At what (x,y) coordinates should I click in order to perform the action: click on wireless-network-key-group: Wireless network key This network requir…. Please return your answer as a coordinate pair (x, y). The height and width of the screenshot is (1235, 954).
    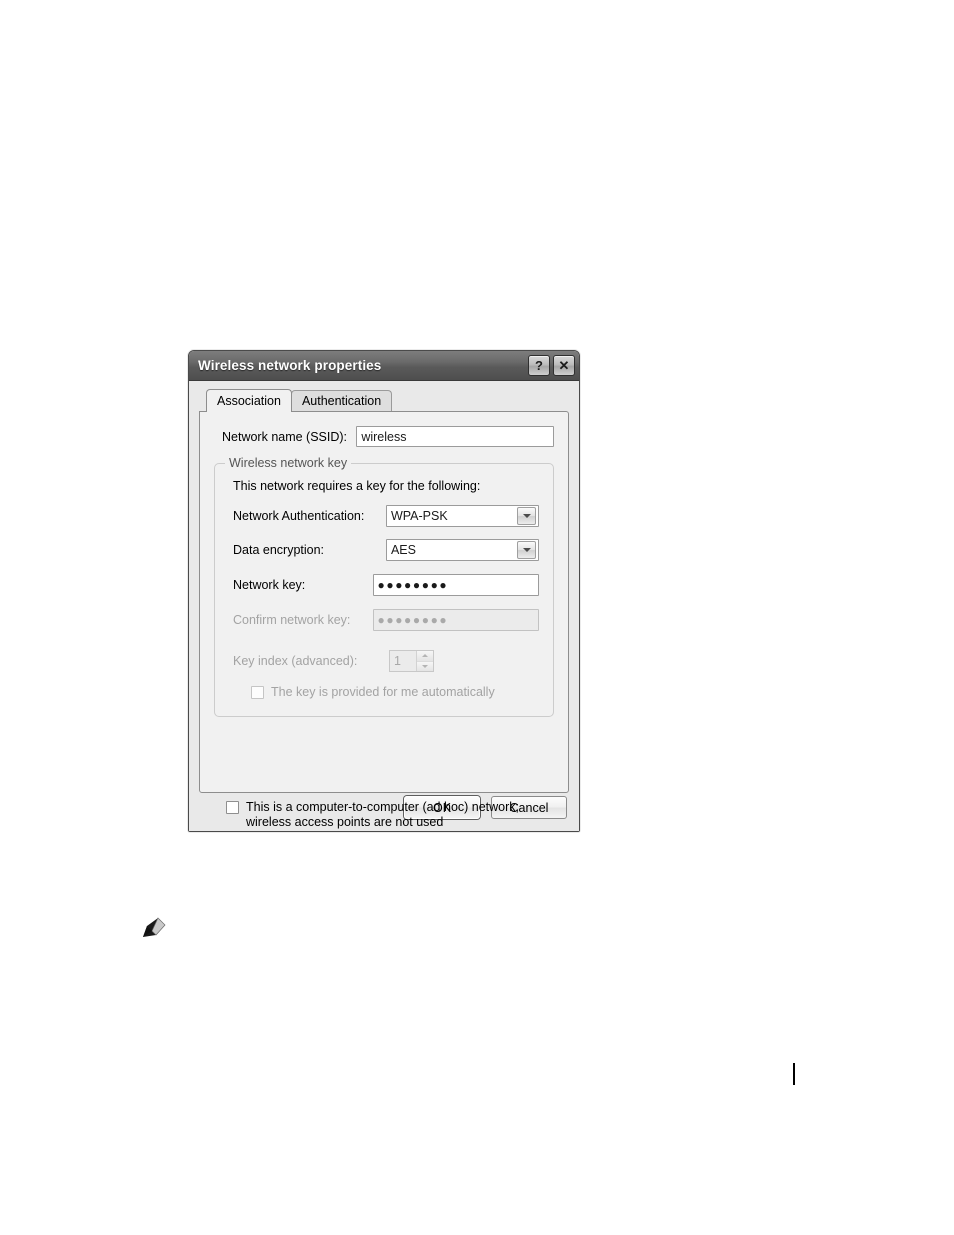
    Looking at the image, I should click on (384, 586).